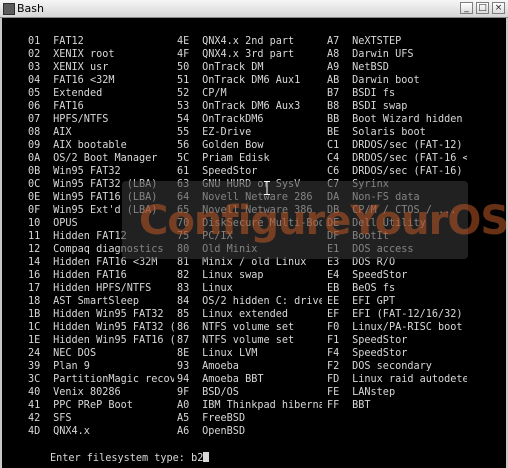 The width and height of the screenshot is (508, 468). I want to click on partition-type-code: EE, so click(333, 301).